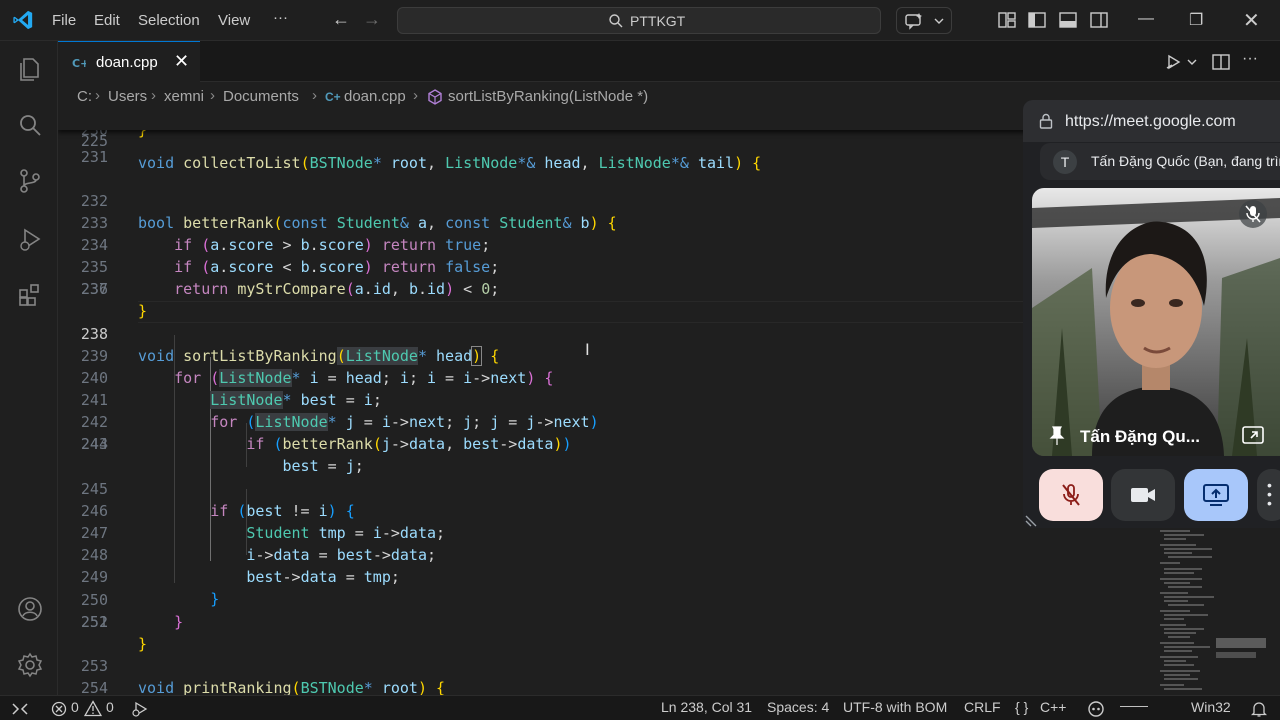 The height and width of the screenshot is (720, 1280). What do you see at coordinates (30, 69) in the screenshot?
I see `explorer-icon` at bounding box center [30, 69].